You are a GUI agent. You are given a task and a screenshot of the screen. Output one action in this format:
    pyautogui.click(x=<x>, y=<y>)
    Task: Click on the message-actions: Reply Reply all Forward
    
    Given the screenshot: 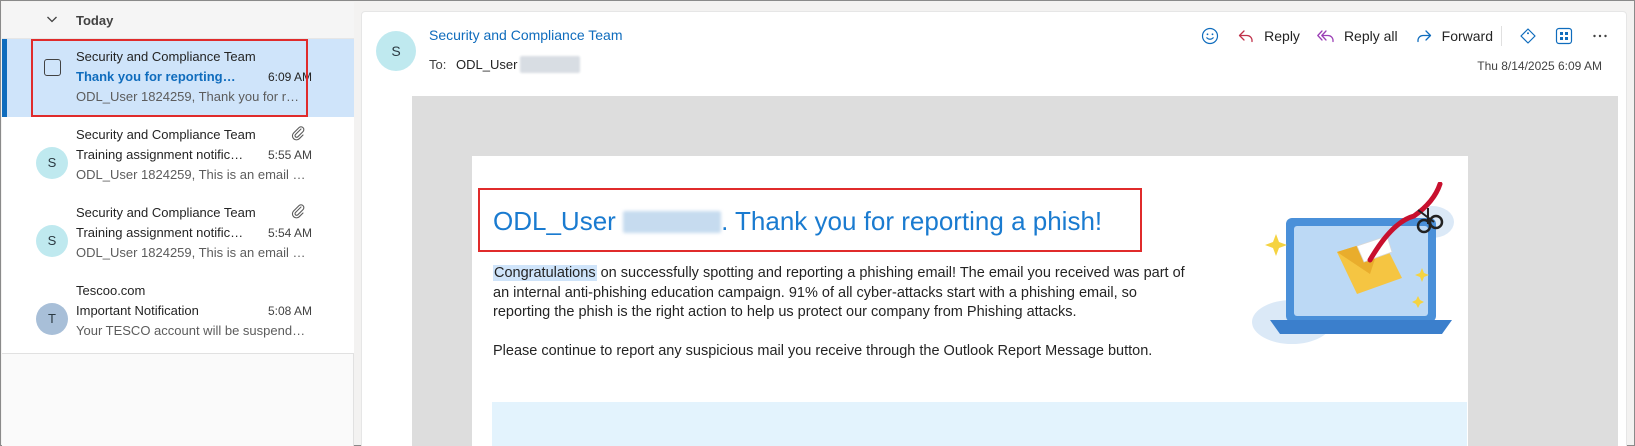 What is the action you would take?
    pyautogui.click(x=1397, y=36)
    